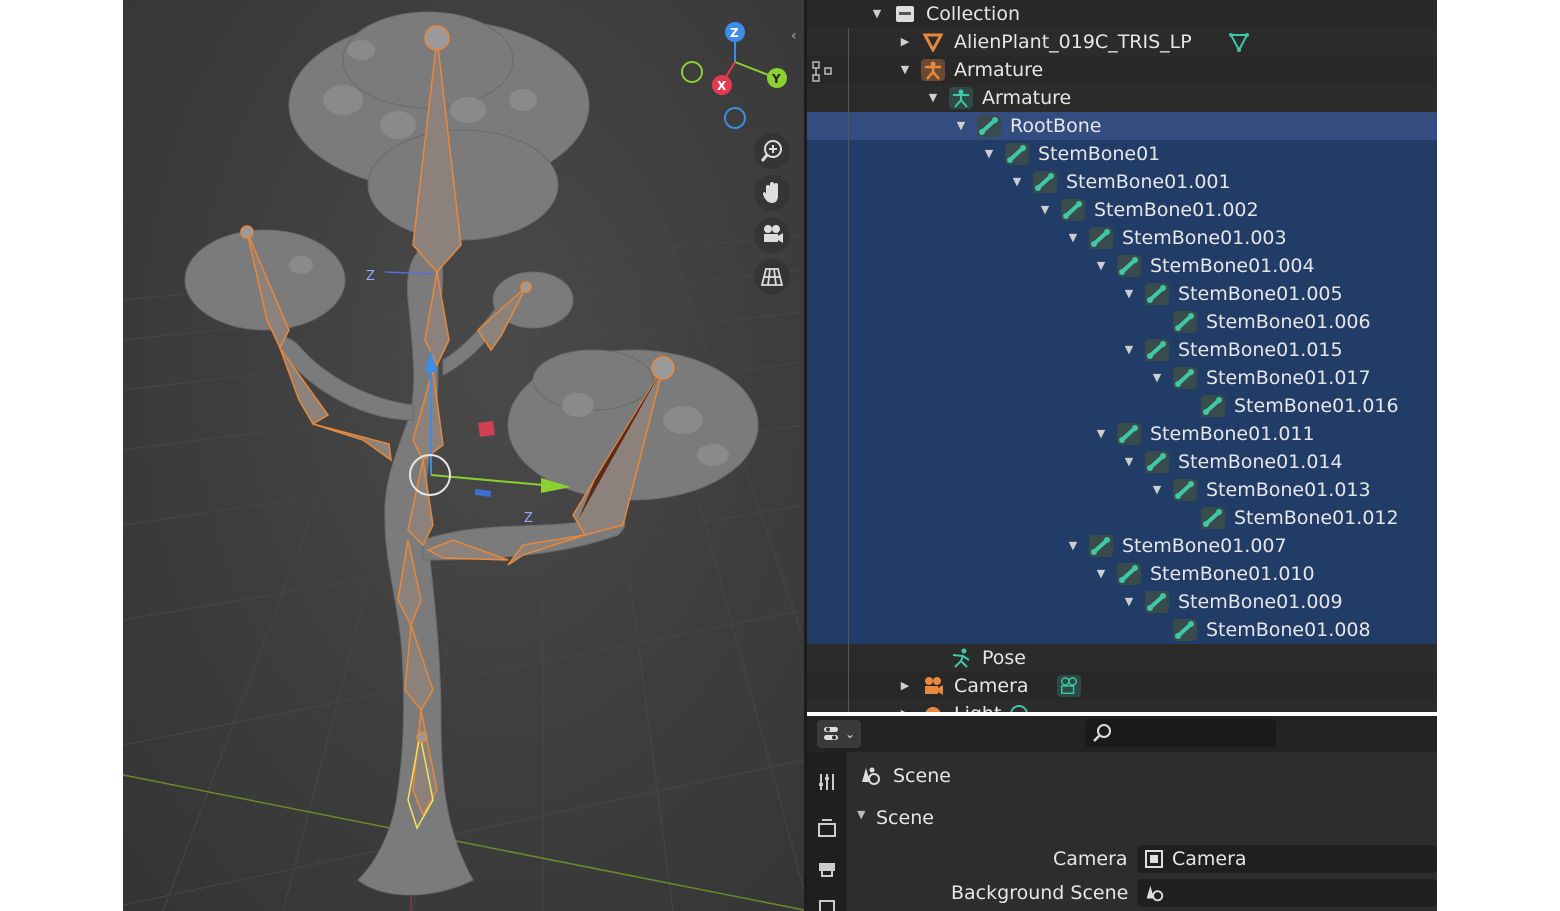 This screenshot has width=1560, height=911. What do you see at coordinates (827, 901) in the screenshot?
I see `tab-view-layer` at bounding box center [827, 901].